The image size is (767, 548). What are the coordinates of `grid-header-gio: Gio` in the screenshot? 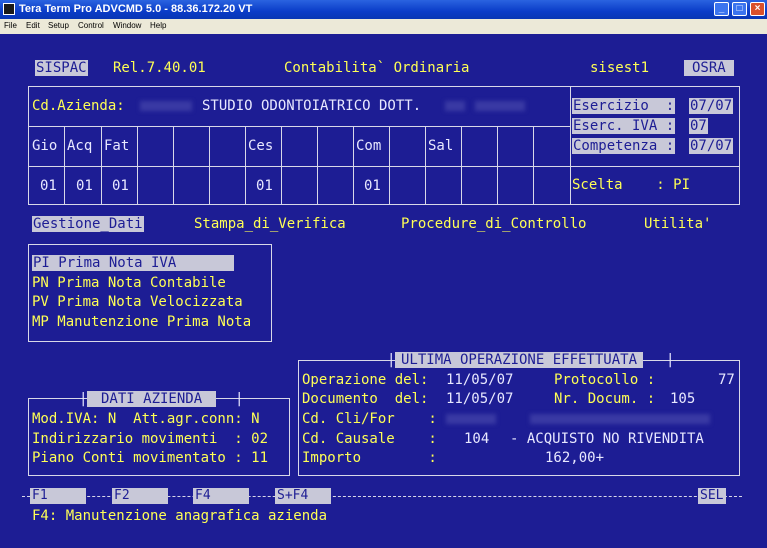 It's located at (45, 146).